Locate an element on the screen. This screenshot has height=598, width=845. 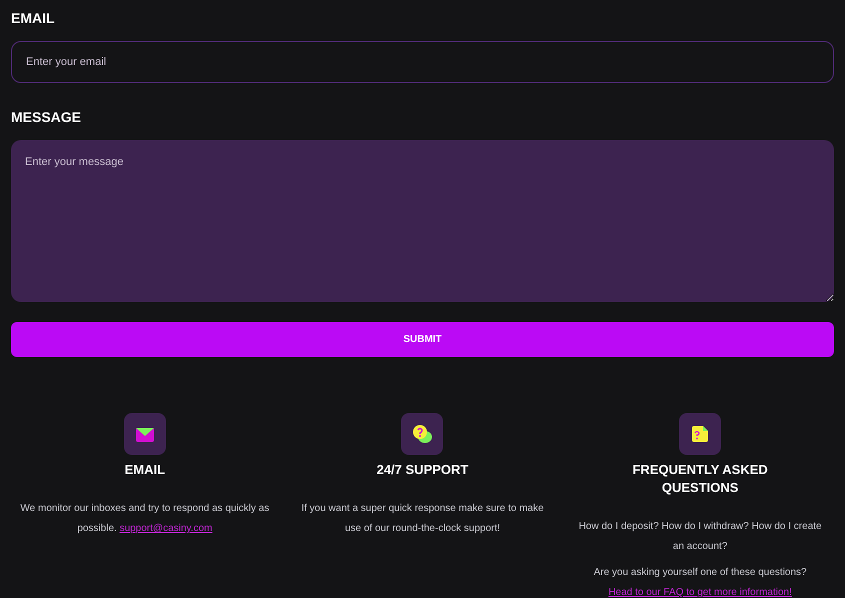
feature-description: We monitor our inboxes and try to respond as quickly as possible. support@casiny.com is located at coordinates (144, 519).